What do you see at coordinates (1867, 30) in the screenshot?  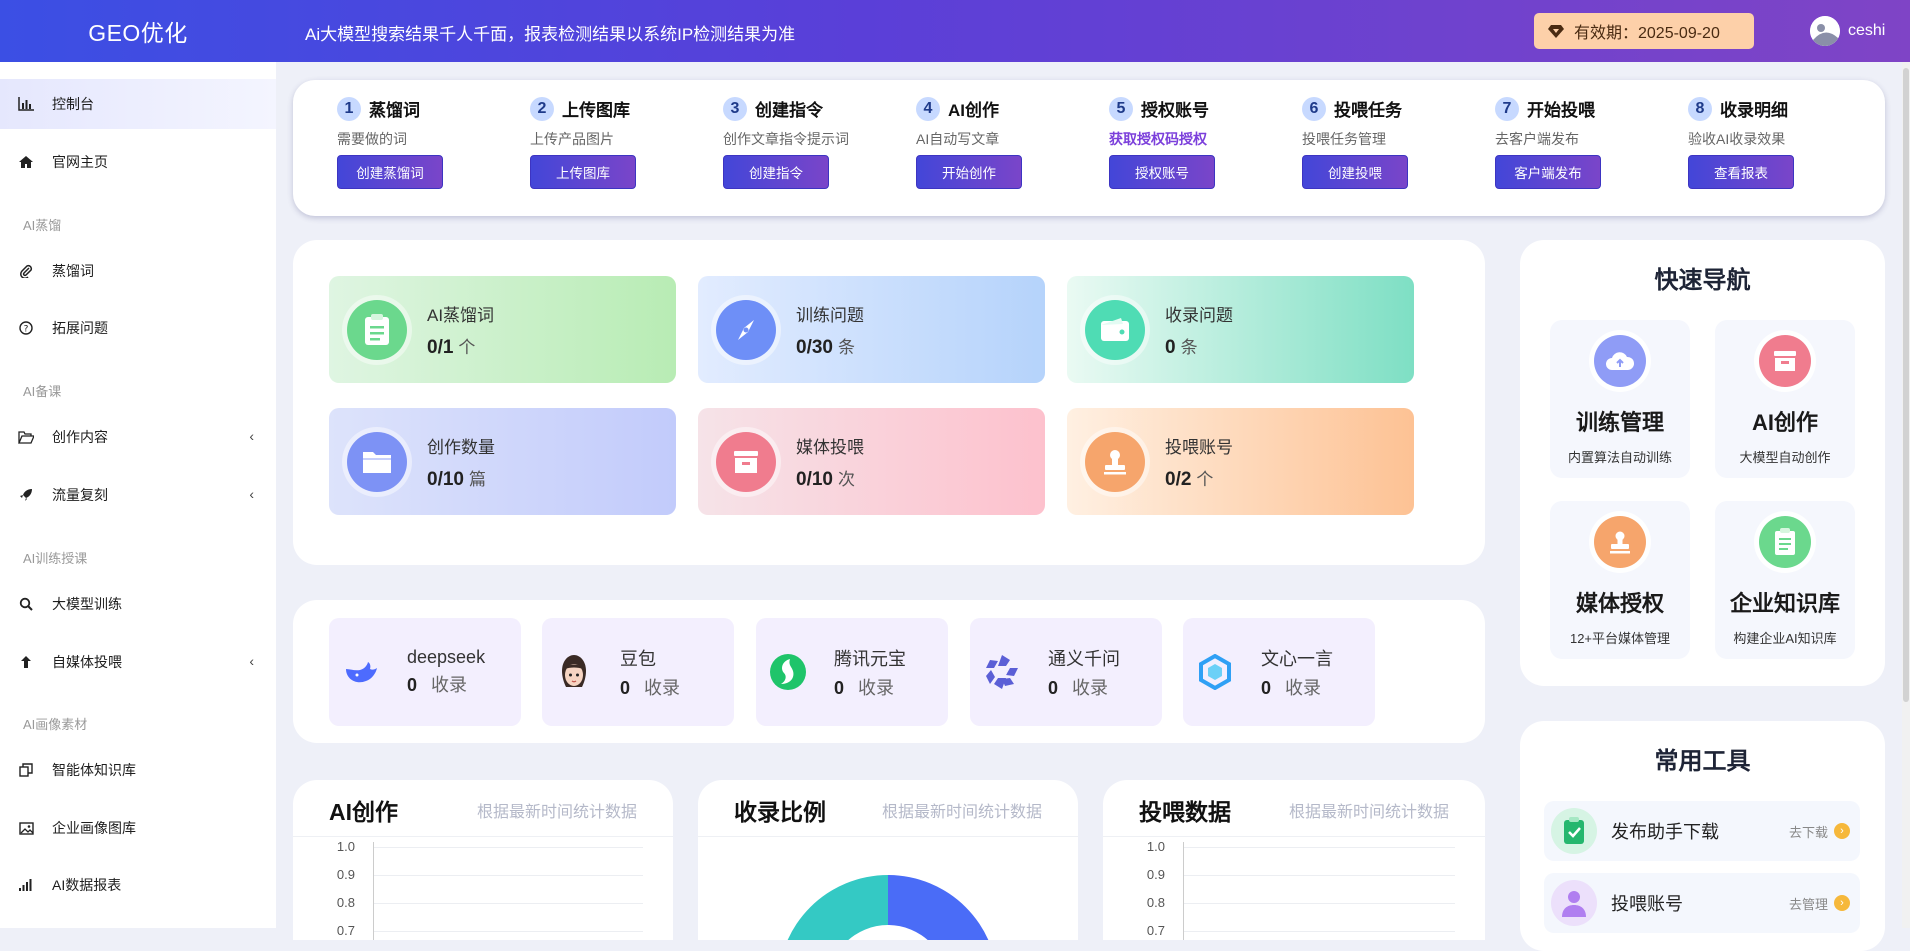 I see `username: ceshi` at bounding box center [1867, 30].